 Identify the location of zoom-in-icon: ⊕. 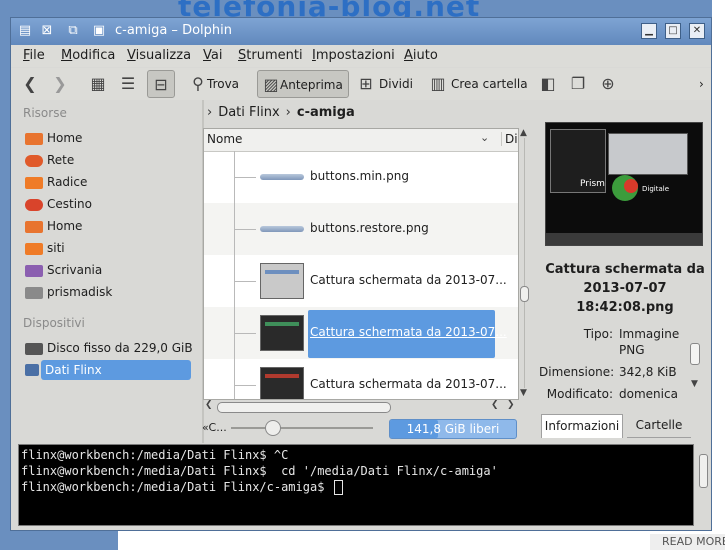
(608, 83).